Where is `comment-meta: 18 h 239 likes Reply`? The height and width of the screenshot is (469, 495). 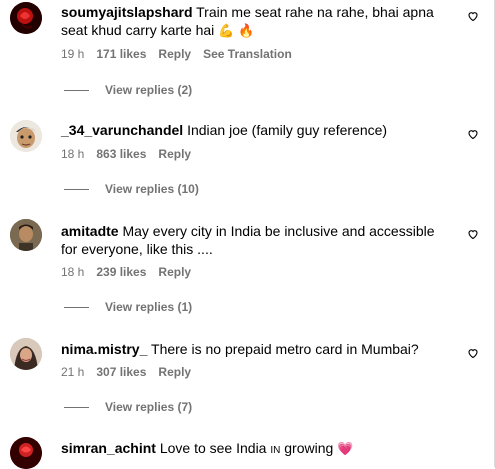 comment-meta: 18 h 239 likes Reply is located at coordinates (126, 272).